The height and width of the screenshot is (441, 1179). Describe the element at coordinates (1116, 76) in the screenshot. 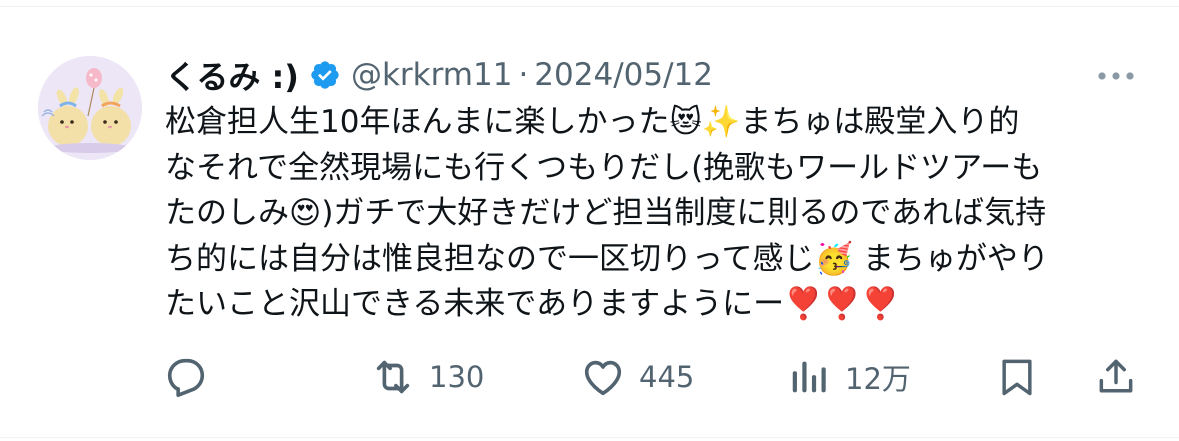

I see `more-icon` at that location.